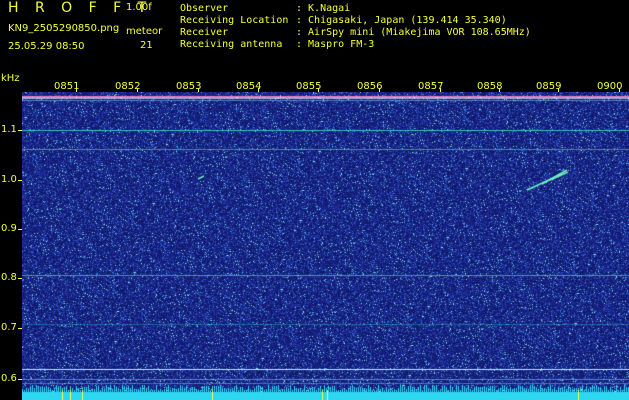 The image size is (629, 400). Describe the element at coordinates (9, 378) in the screenshot. I see `y-tick-label: 0.6` at that location.